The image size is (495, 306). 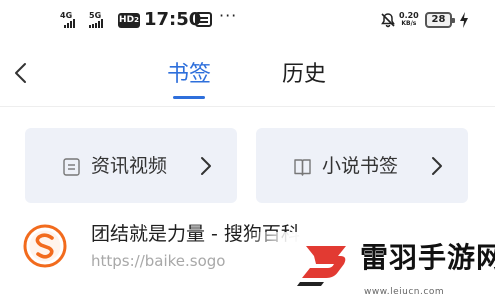 I want to click on header-divider, so click(x=247, y=106).